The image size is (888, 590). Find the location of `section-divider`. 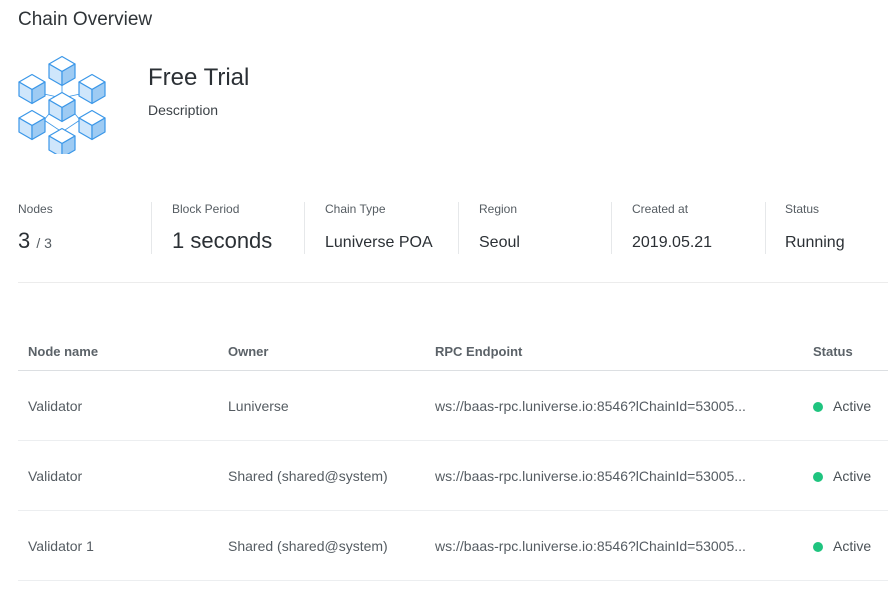

section-divider is located at coordinates (453, 282).